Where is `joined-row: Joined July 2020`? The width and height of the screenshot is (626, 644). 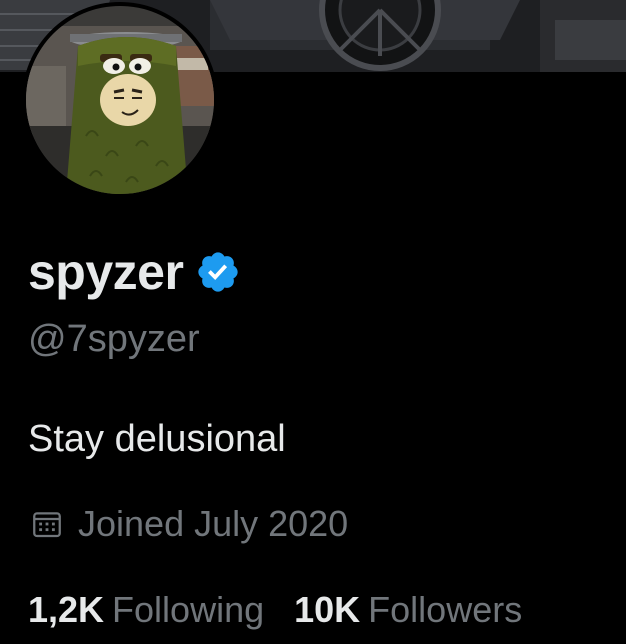 joined-row: Joined July 2020 is located at coordinates (189, 524).